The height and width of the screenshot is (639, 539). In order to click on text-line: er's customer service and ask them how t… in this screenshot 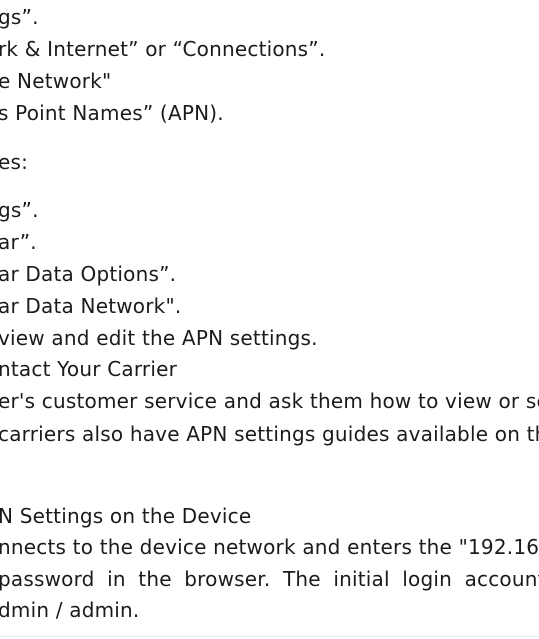, I will do `click(269, 401)`.